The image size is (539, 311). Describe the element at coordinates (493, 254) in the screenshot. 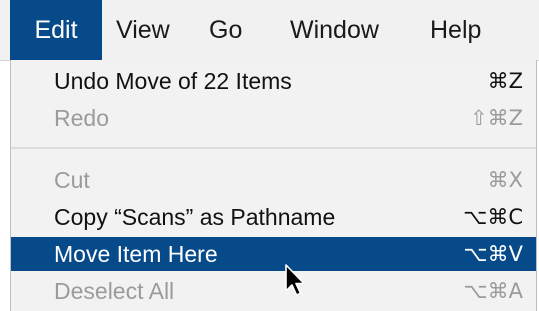

I see `menu-item-shortcut: ⌥⌘V` at that location.